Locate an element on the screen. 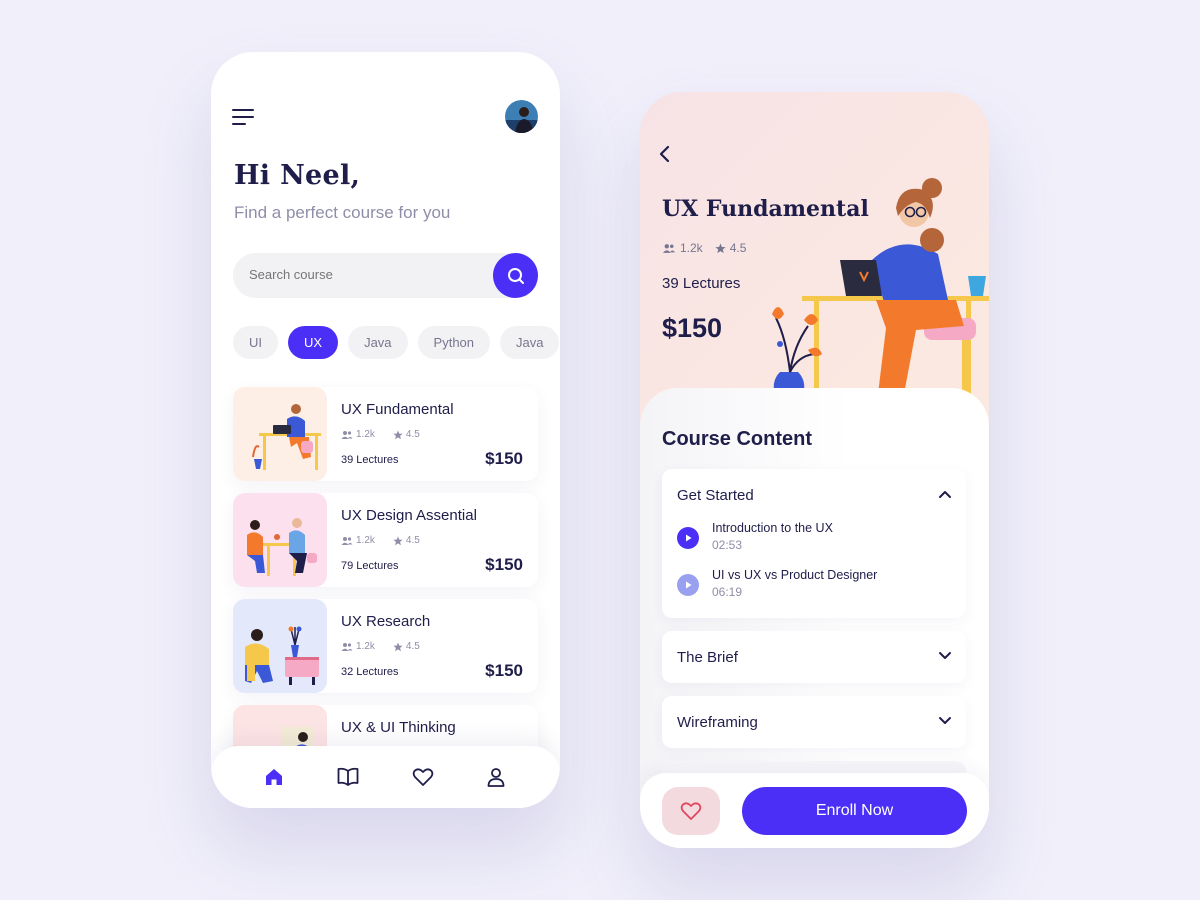 This screenshot has height=900, width=1200. chip-ux: UX is located at coordinates (313, 342).